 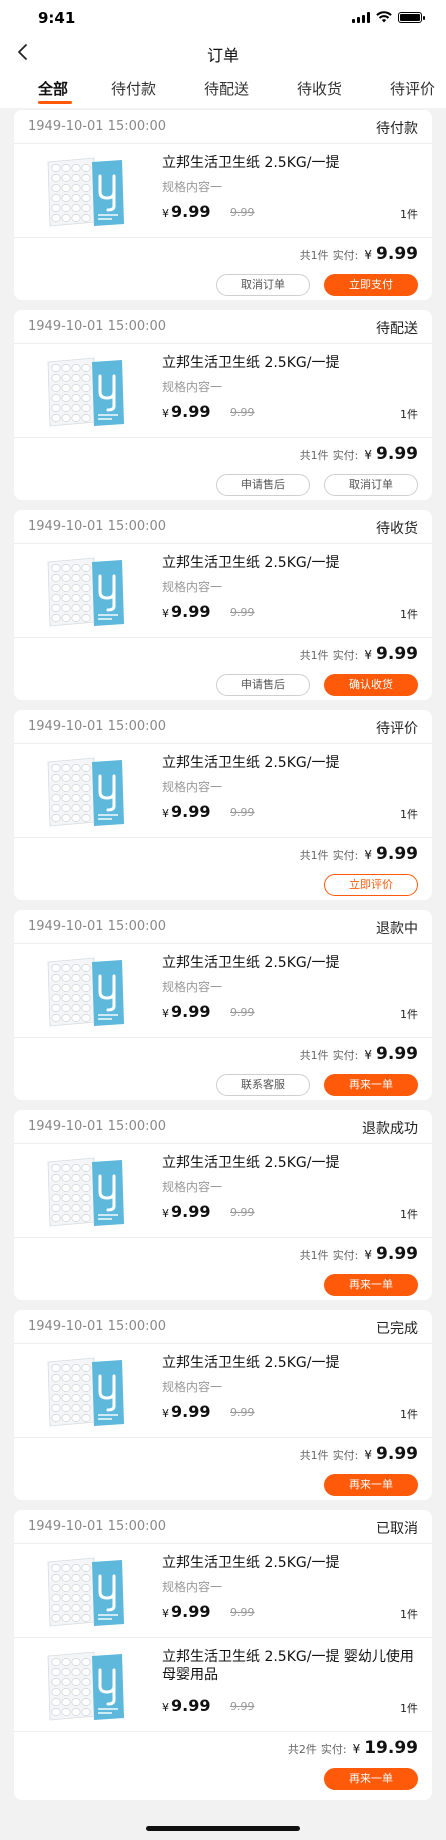 I want to click on pay-now-button: 立即支付, so click(x=371, y=285).